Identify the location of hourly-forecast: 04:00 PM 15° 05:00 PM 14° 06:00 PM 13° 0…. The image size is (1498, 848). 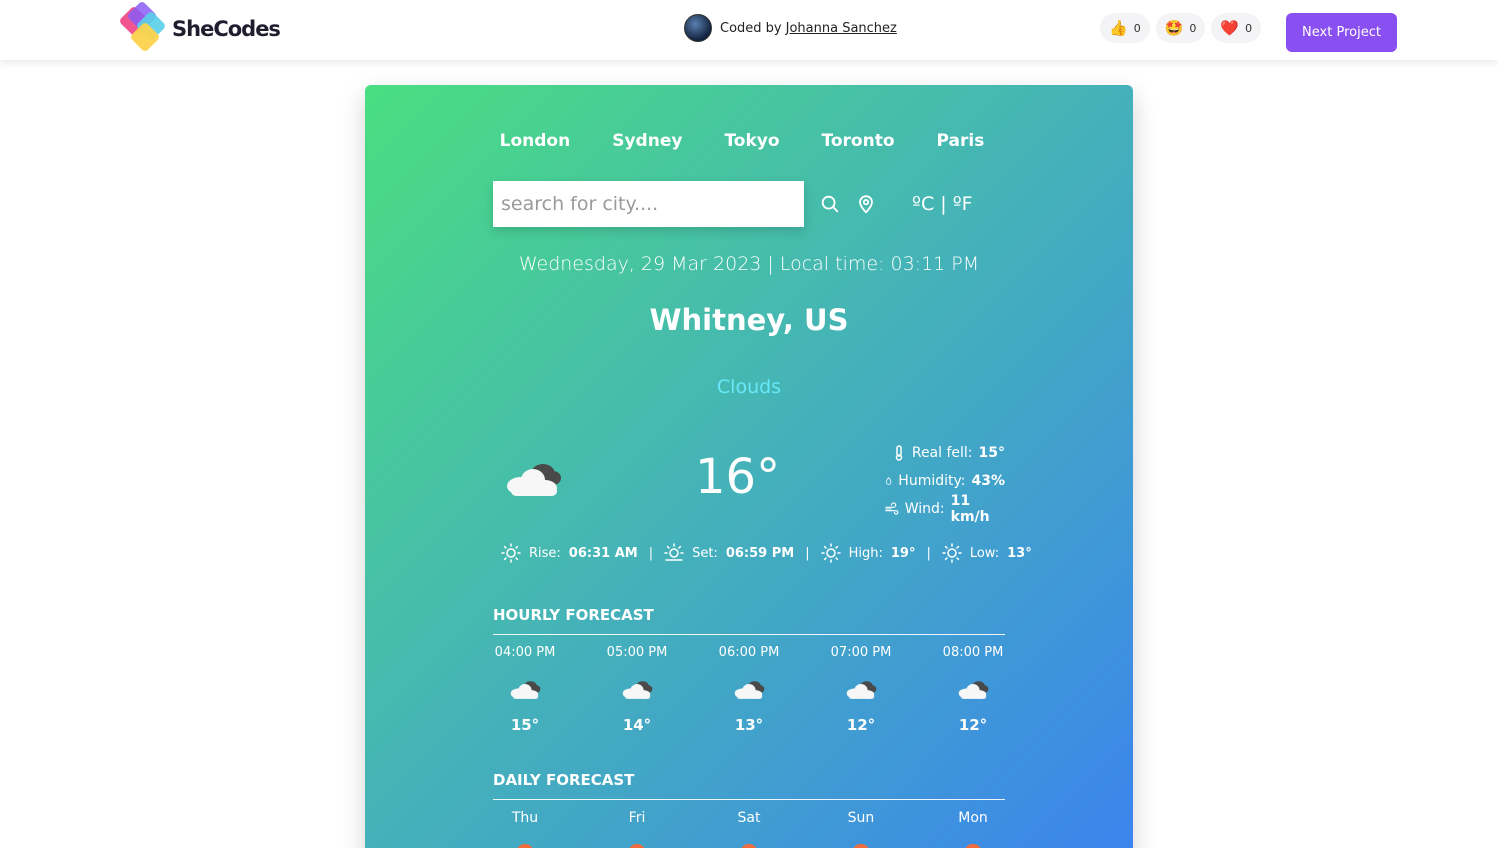
(749, 689).